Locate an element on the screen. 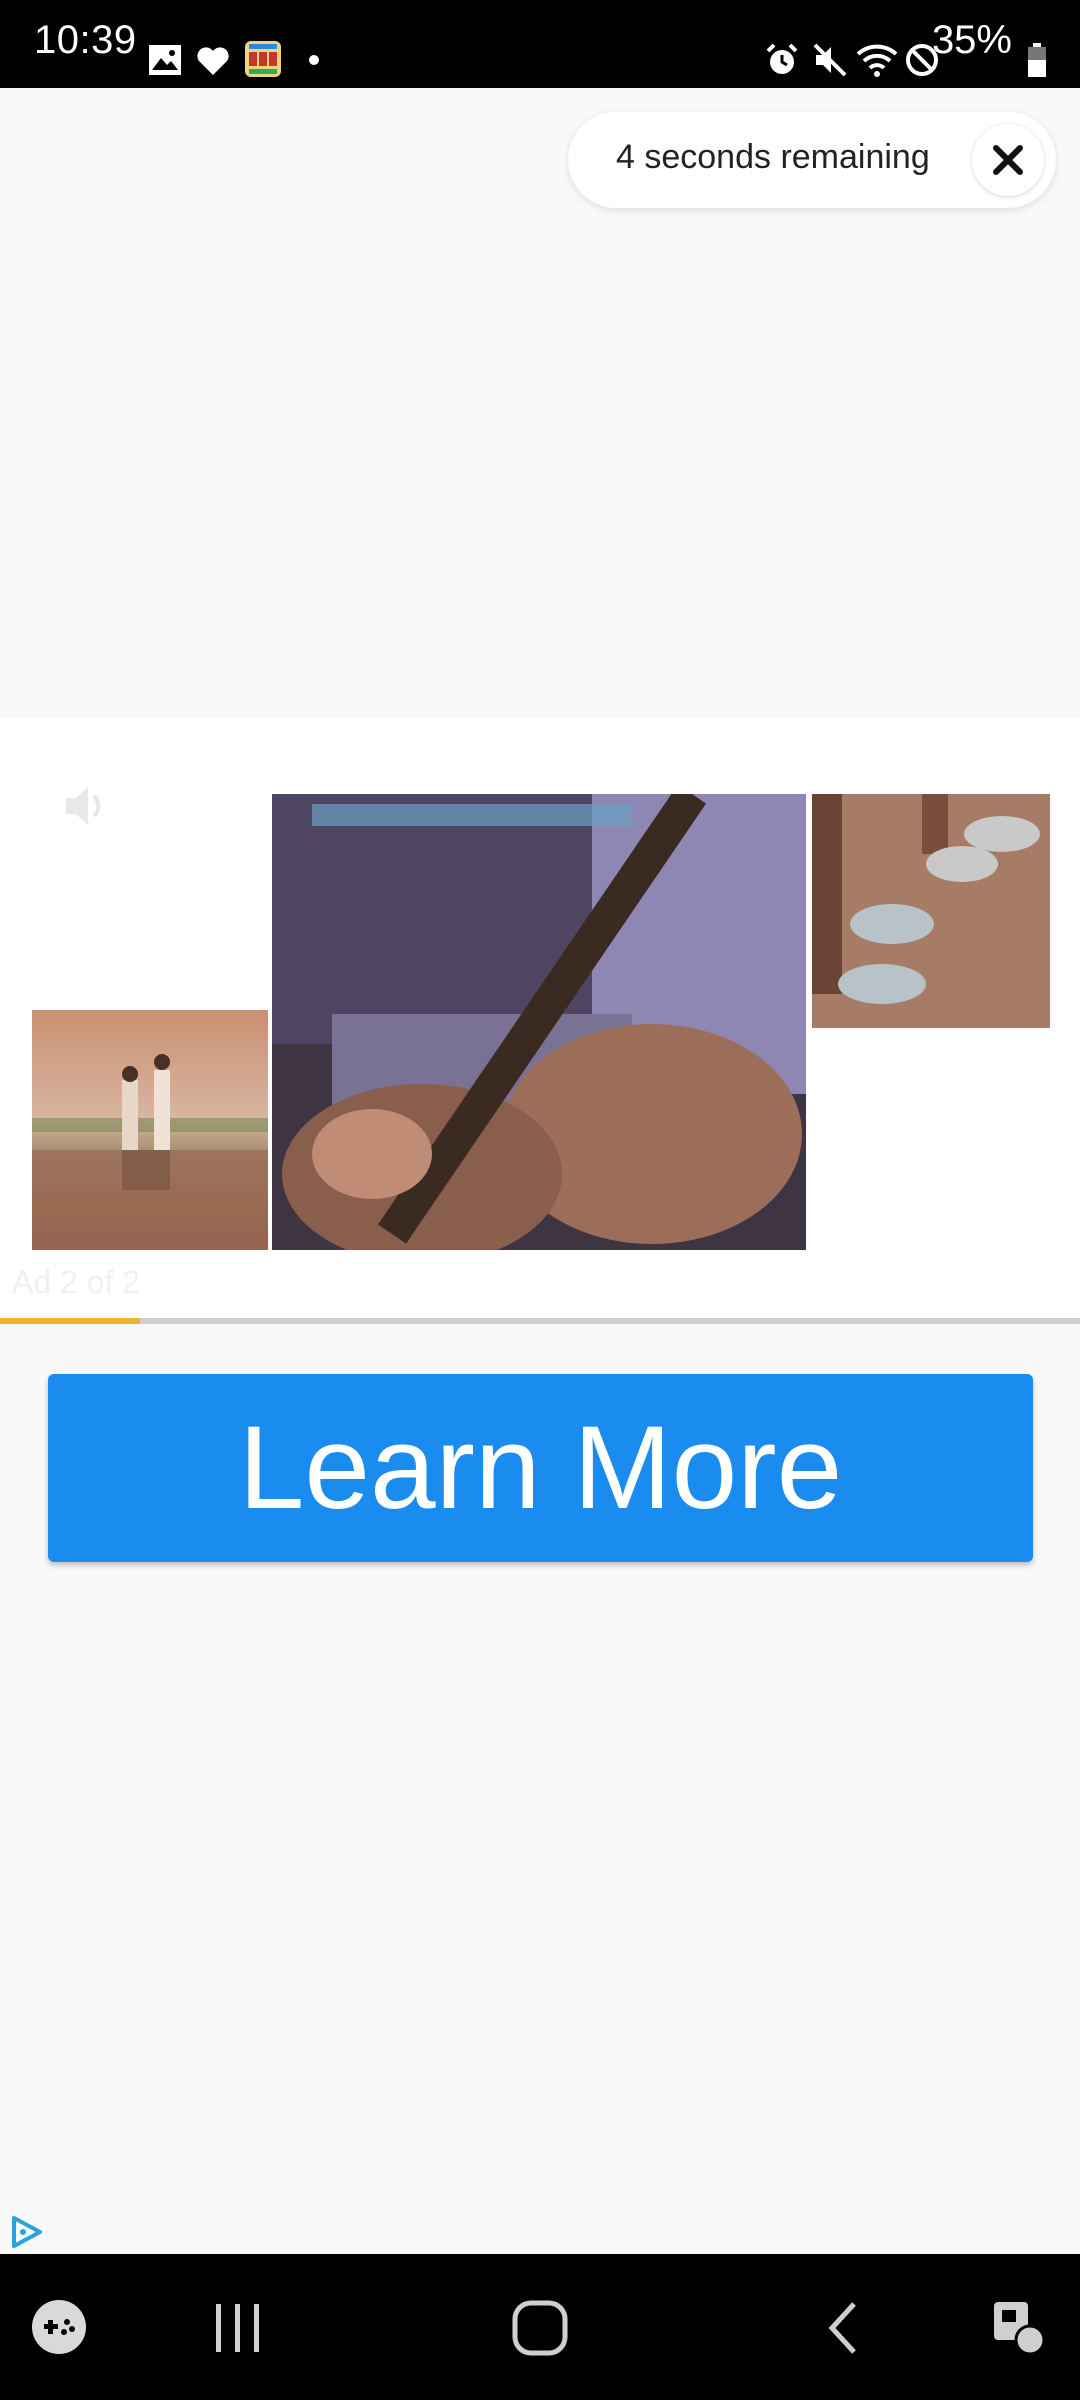 Image resolution: width=1080 pixels, height=2400 pixels. sound-toggle is located at coordinates (86, 808).